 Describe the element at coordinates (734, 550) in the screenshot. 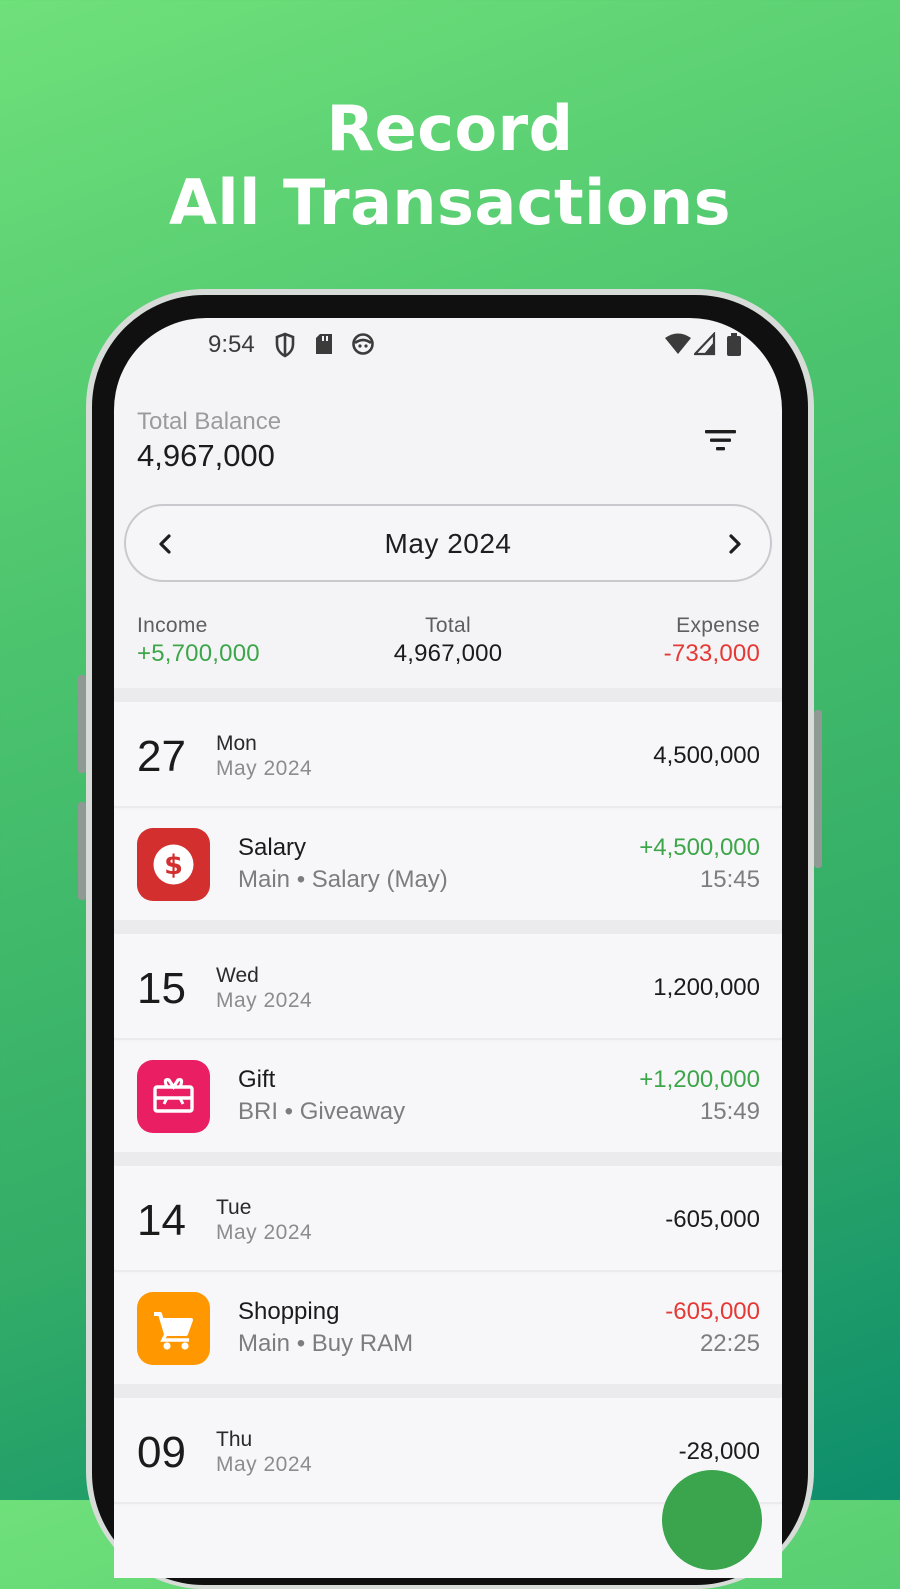

I see `chevron-right-icon` at that location.